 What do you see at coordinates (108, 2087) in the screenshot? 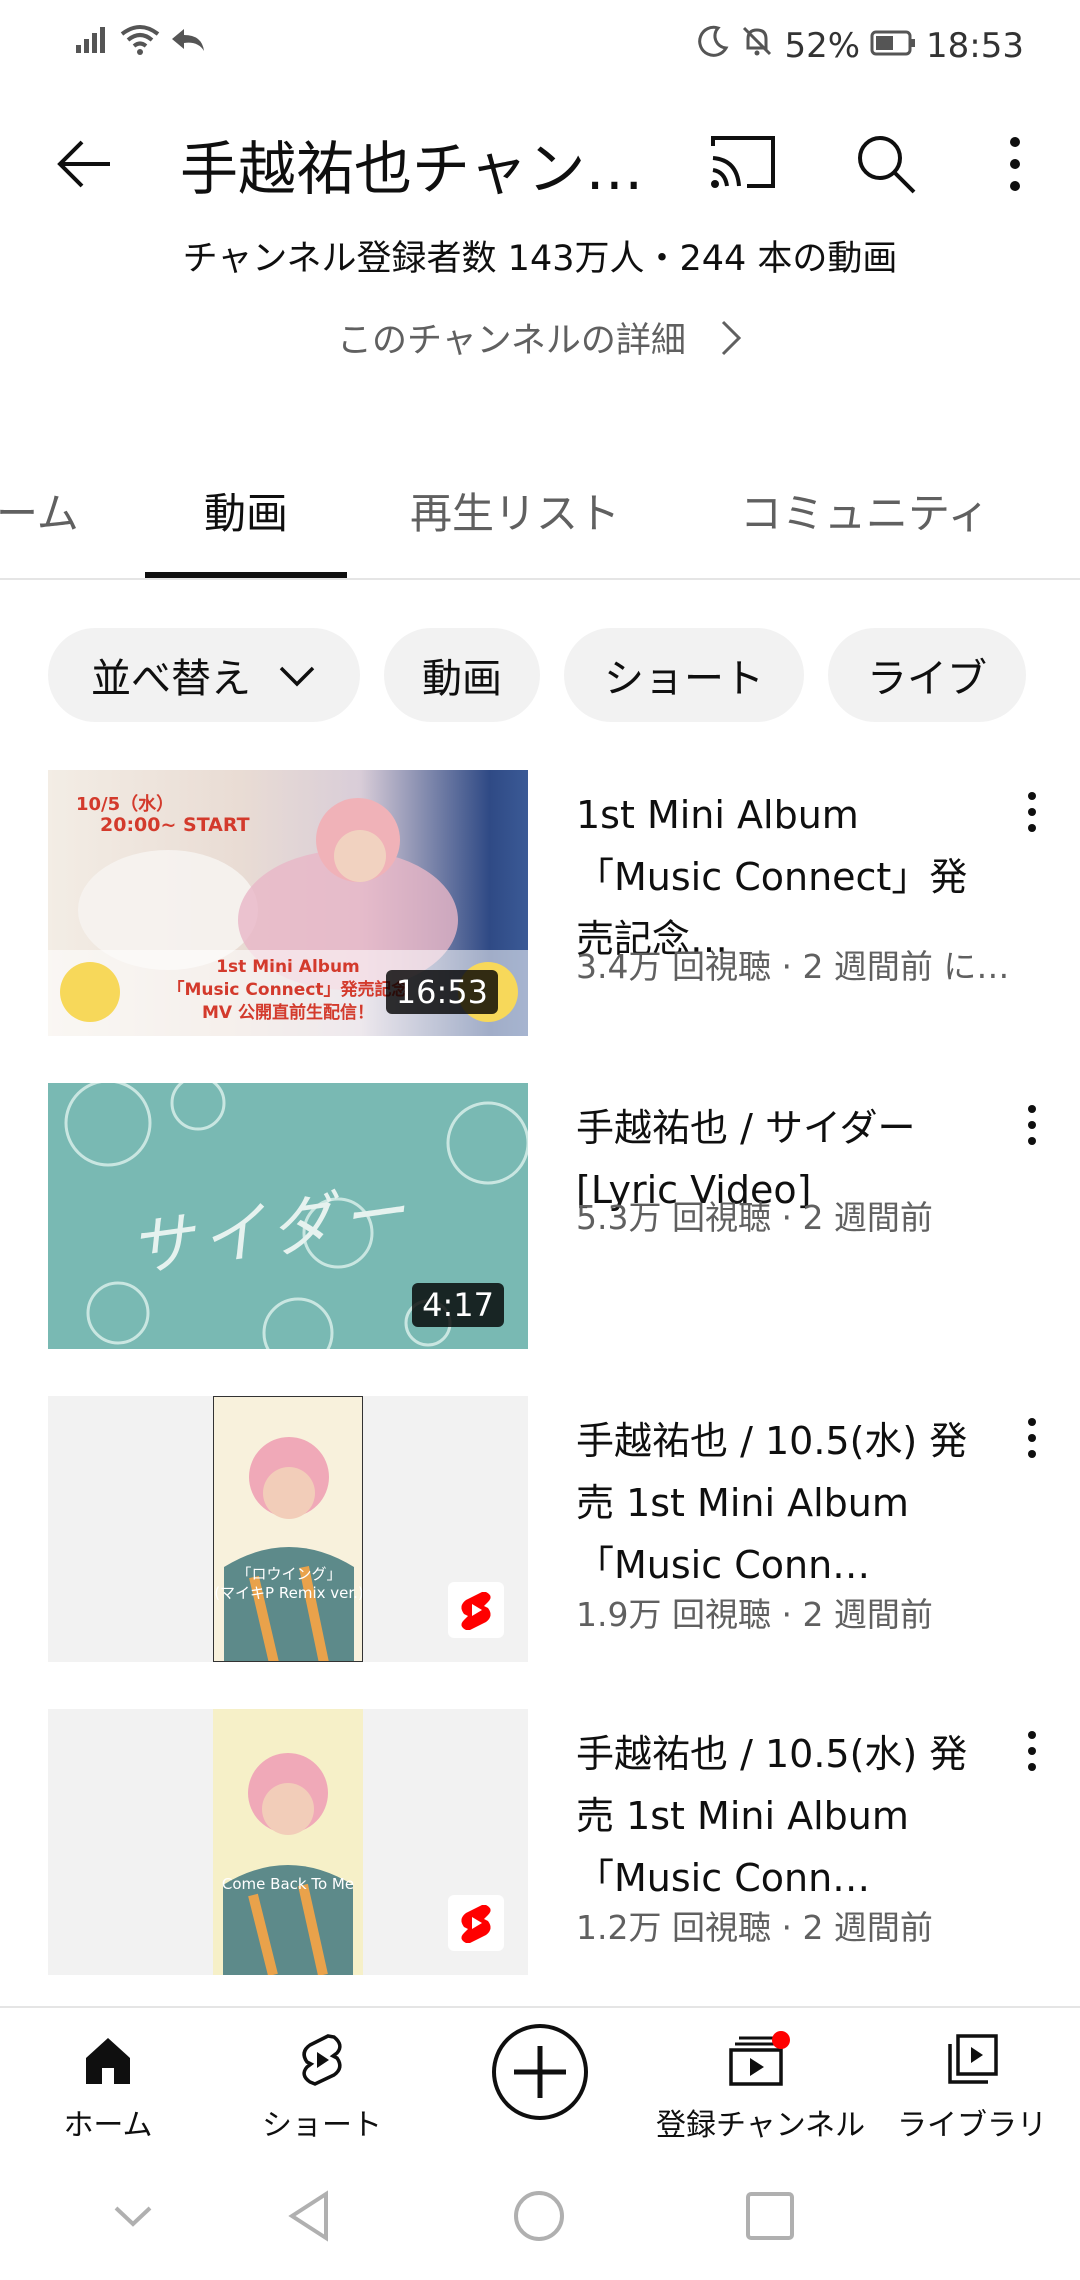
I see `nav-home: ホーム` at bounding box center [108, 2087].